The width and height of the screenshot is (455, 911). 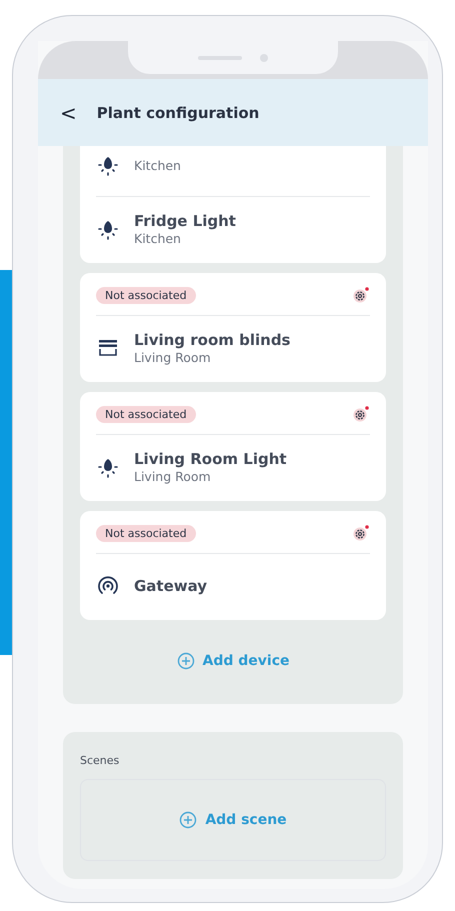 What do you see at coordinates (185, 221) in the screenshot?
I see `device-name: Fridge Light` at bounding box center [185, 221].